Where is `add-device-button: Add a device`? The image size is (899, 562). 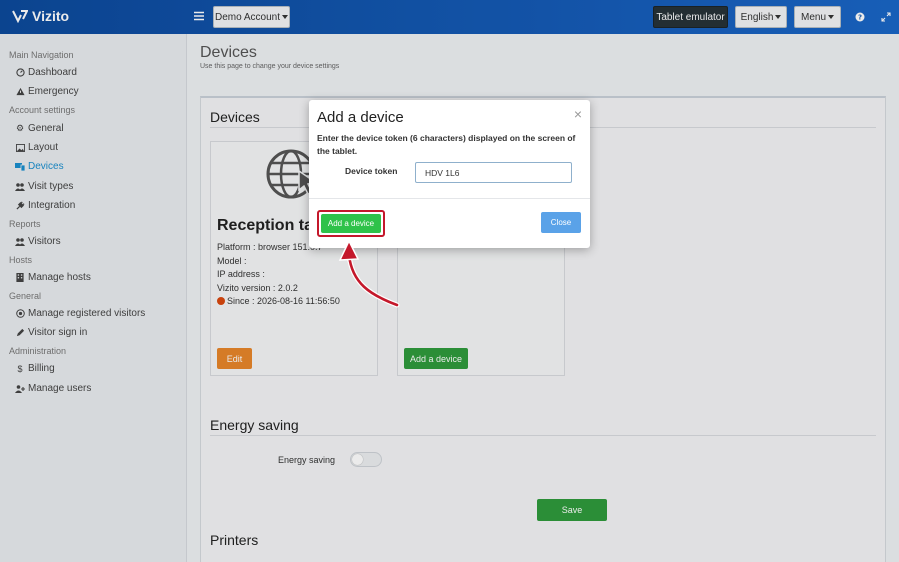
add-device-button: Add a device is located at coordinates (351, 223).